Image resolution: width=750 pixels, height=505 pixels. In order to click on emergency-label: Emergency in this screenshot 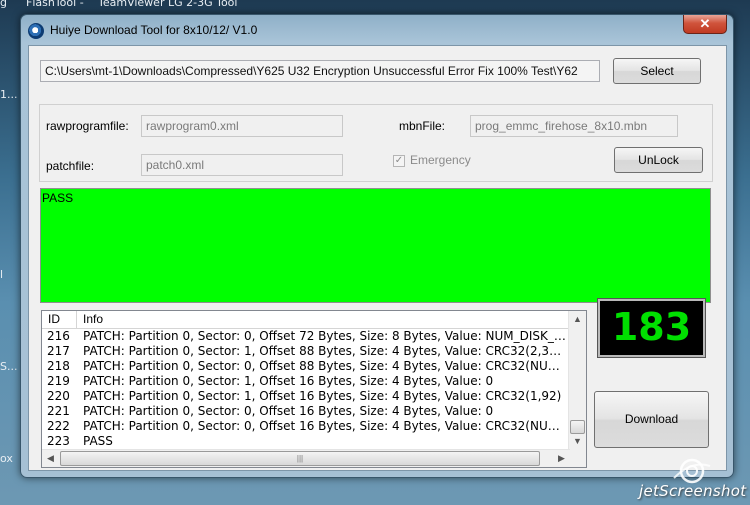, I will do `click(440, 160)`.